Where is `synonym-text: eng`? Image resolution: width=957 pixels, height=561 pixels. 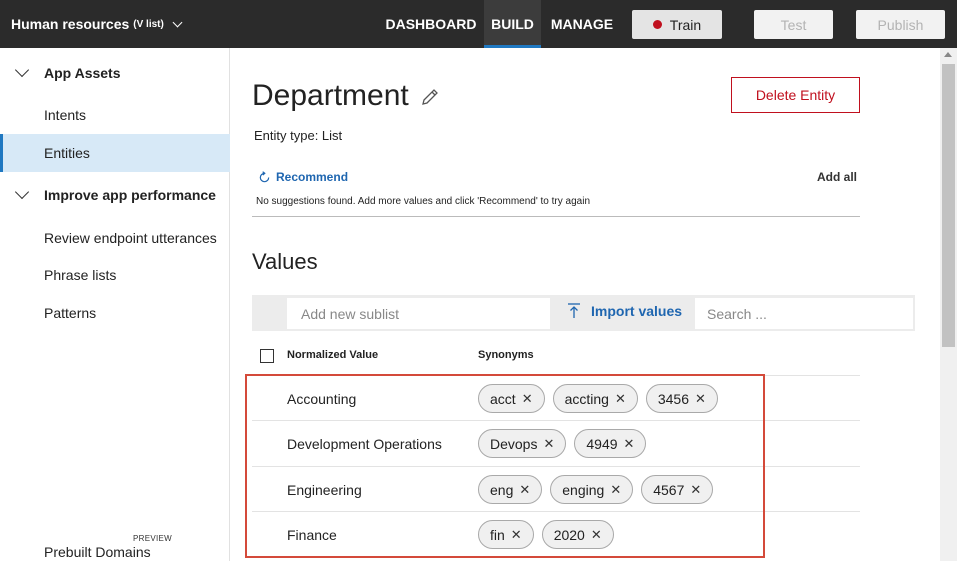
synonym-text: eng is located at coordinates (502, 489).